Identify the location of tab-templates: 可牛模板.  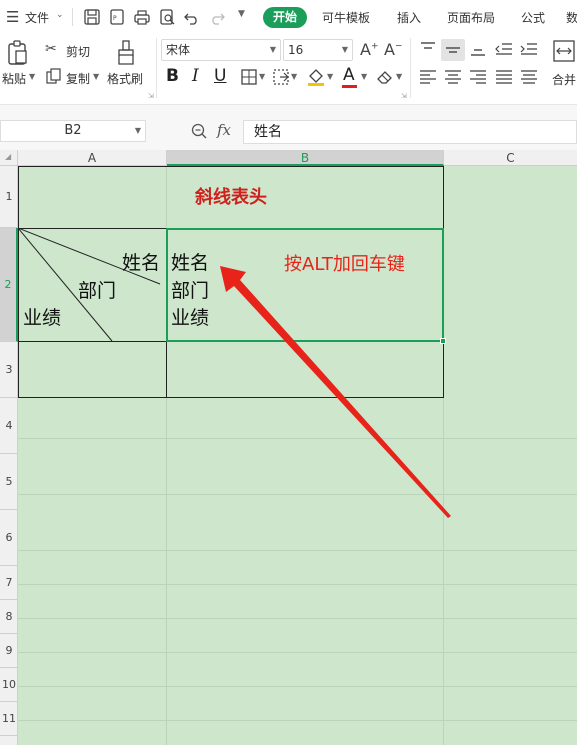
(346, 17).